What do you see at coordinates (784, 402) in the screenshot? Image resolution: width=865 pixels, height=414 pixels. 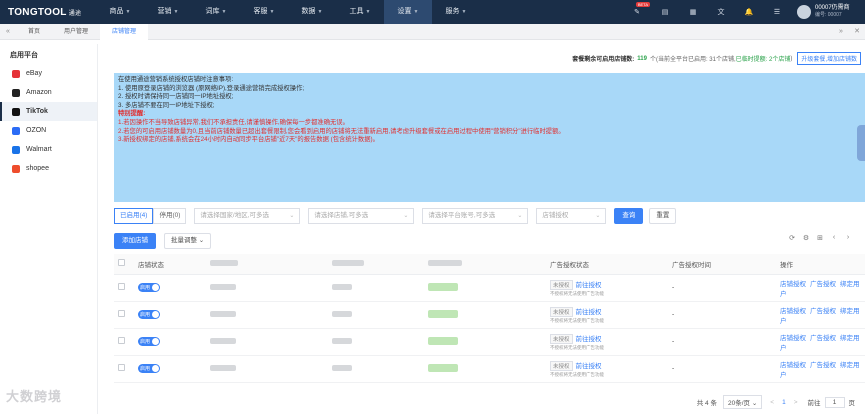 I see `current-page: 1` at bounding box center [784, 402].